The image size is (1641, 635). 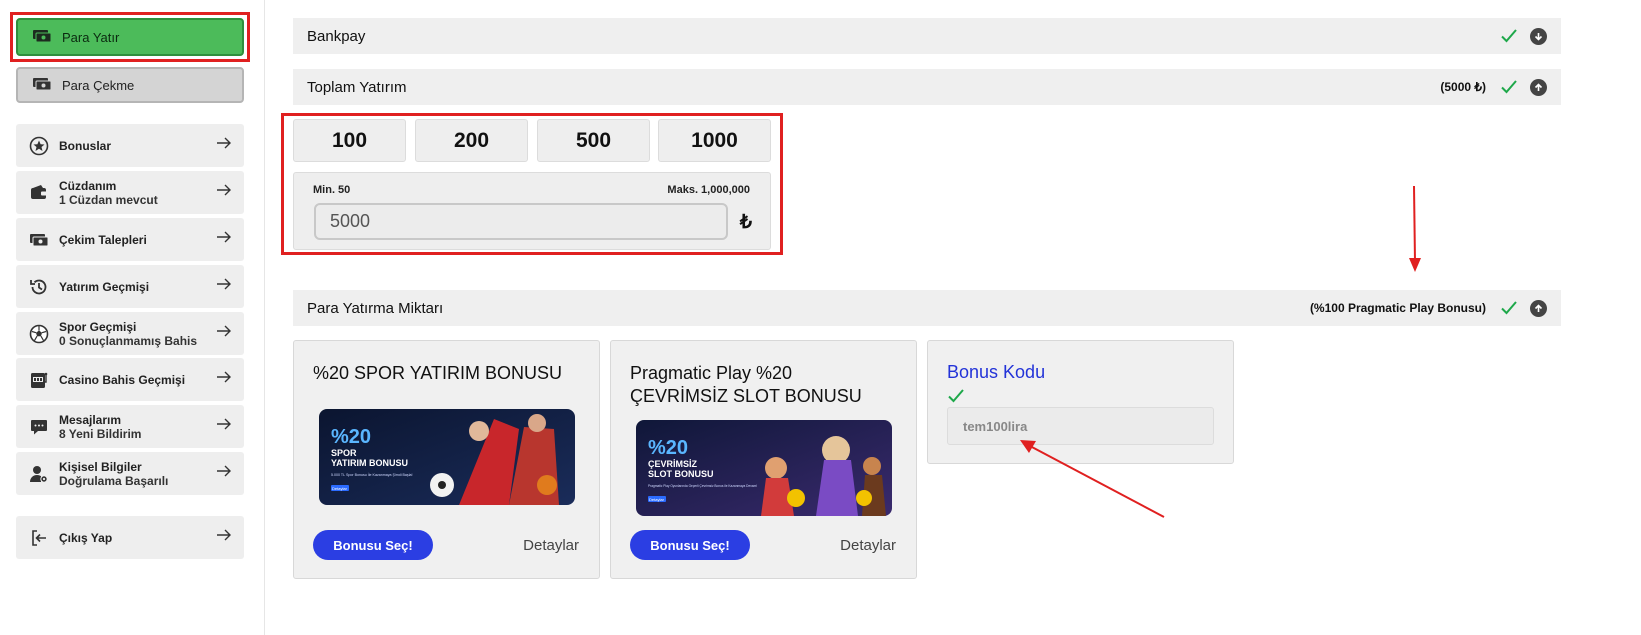 I want to click on logout-icon, so click(x=39, y=538).